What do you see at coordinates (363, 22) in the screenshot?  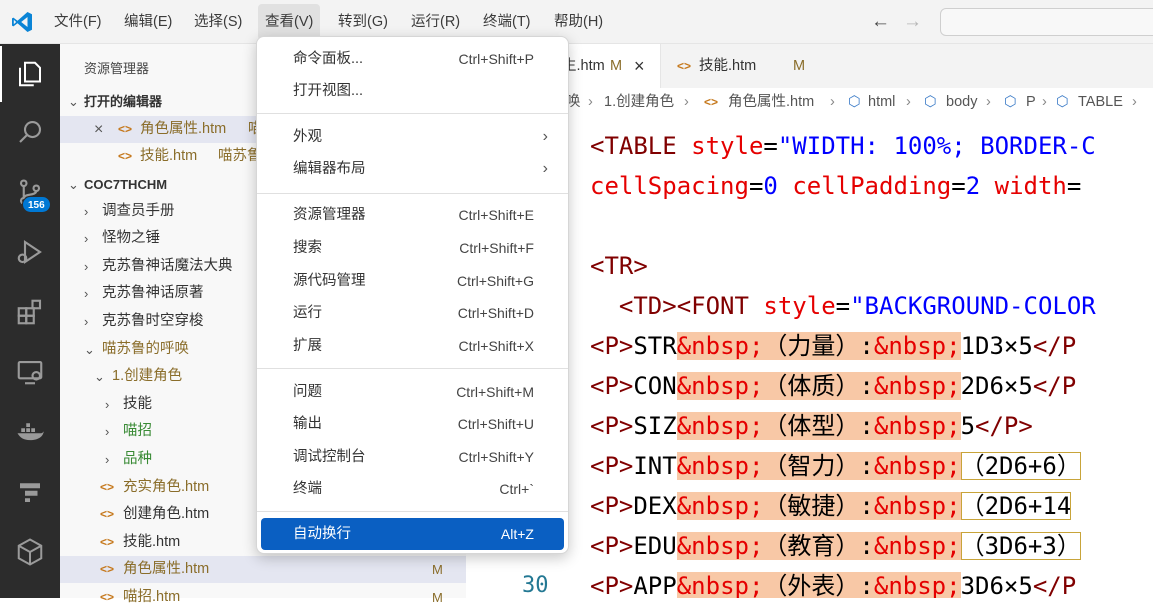 I see `menu-go: 转到(G)` at bounding box center [363, 22].